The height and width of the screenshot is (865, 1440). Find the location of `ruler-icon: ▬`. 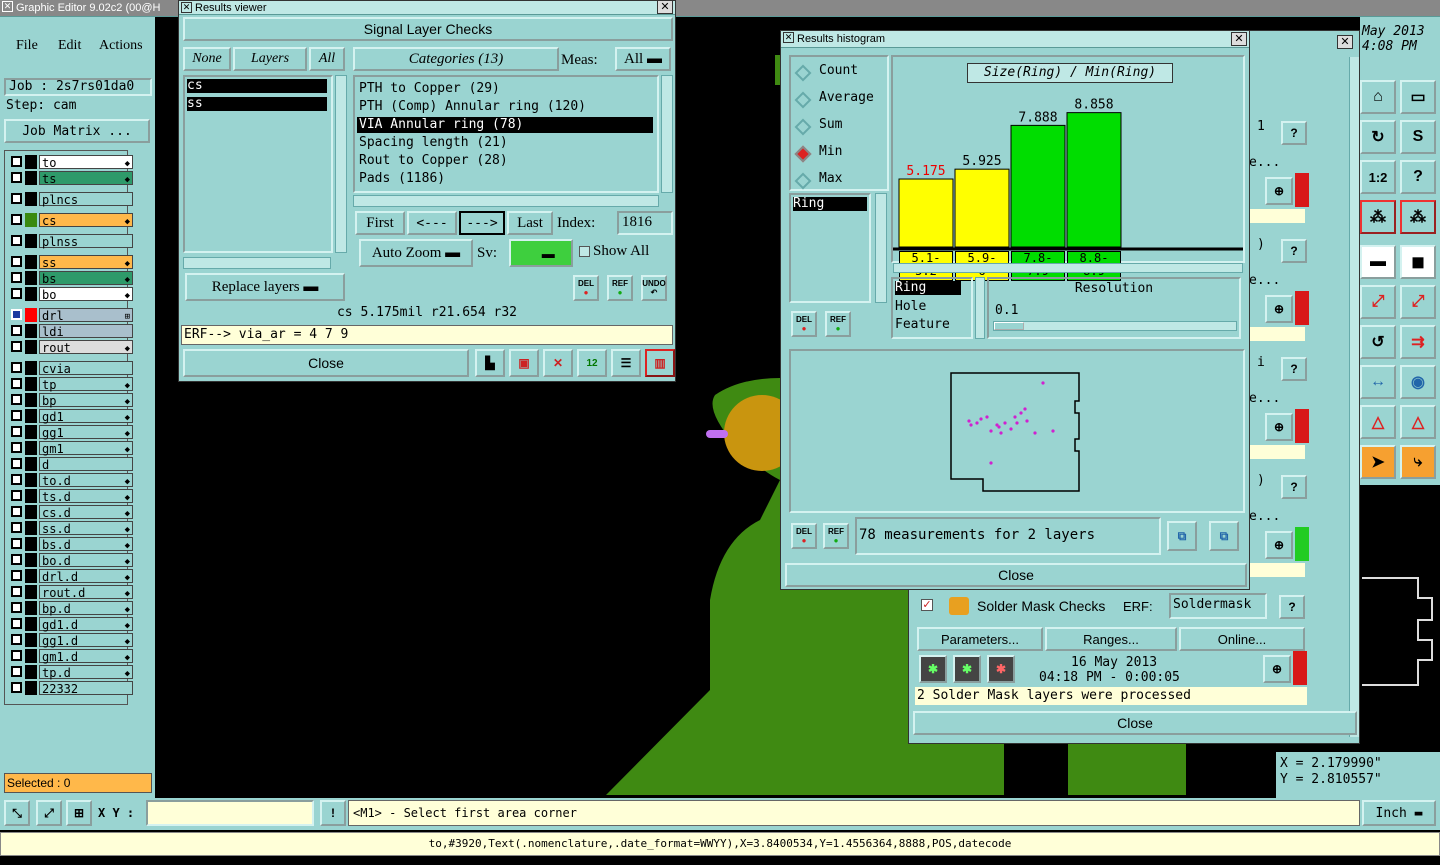

ruler-icon: ▬ is located at coordinates (1378, 262).